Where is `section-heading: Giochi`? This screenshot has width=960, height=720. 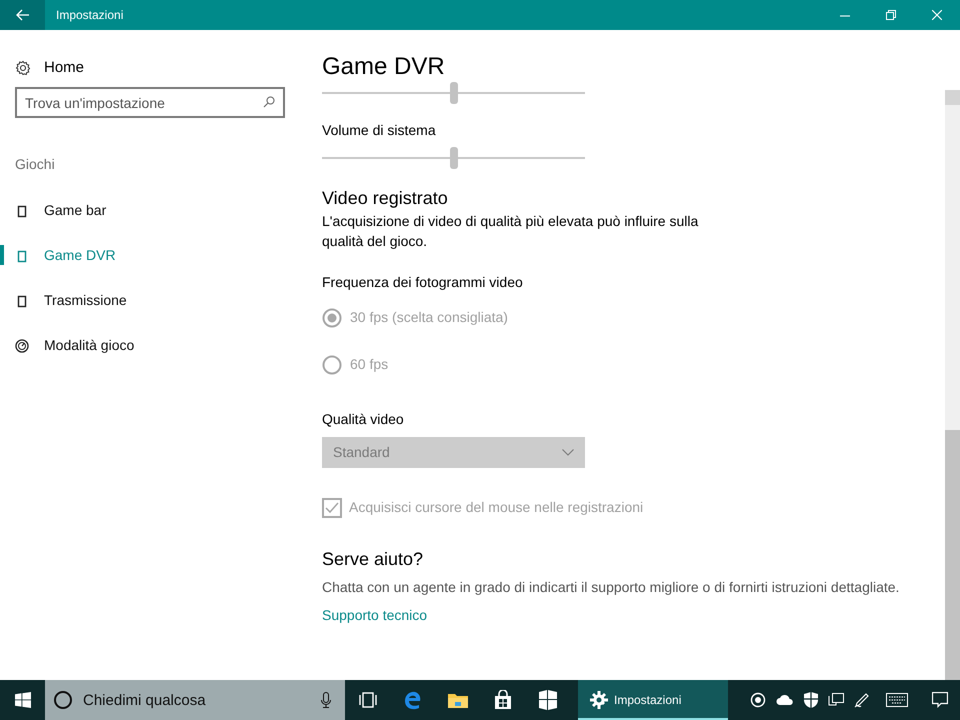
section-heading: Giochi is located at coordinates (35, 164).